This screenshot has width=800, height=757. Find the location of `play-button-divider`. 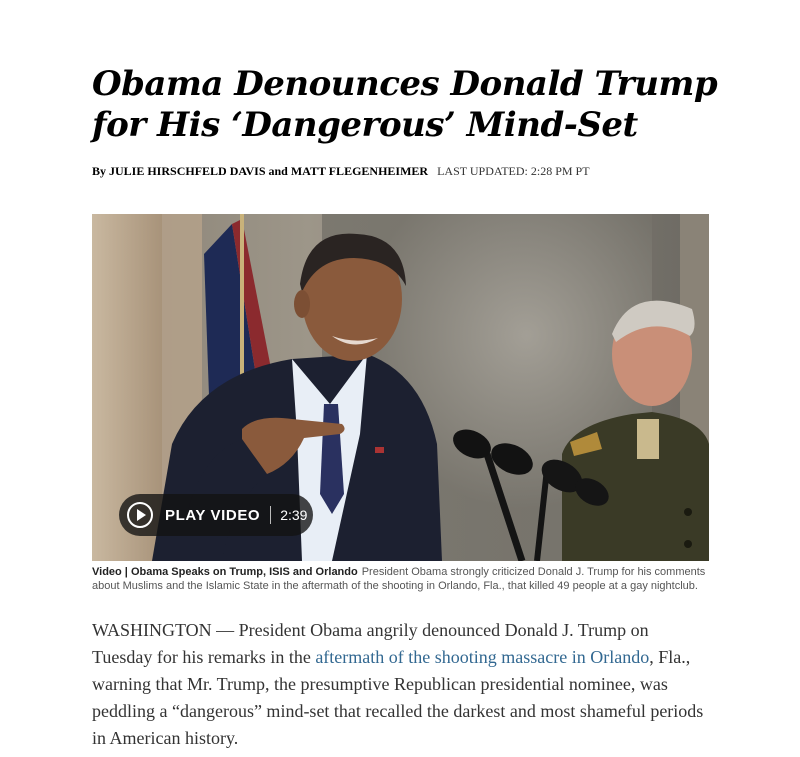

play-button-divider is located at coordinates (271, 515).